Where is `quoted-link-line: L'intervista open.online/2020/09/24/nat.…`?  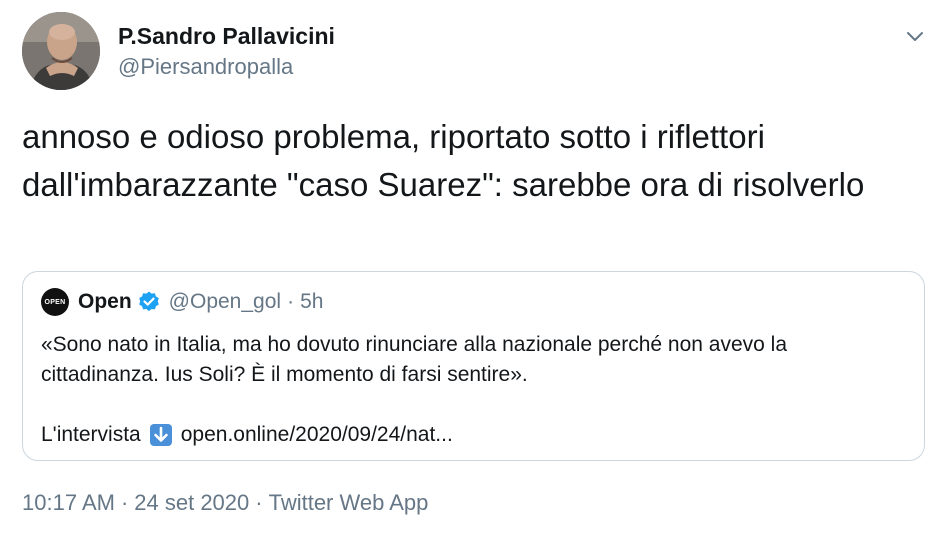 quoted-link-line: L'intervista open.online/2020/09/24/nat.… is located at coordinates (247, 435).